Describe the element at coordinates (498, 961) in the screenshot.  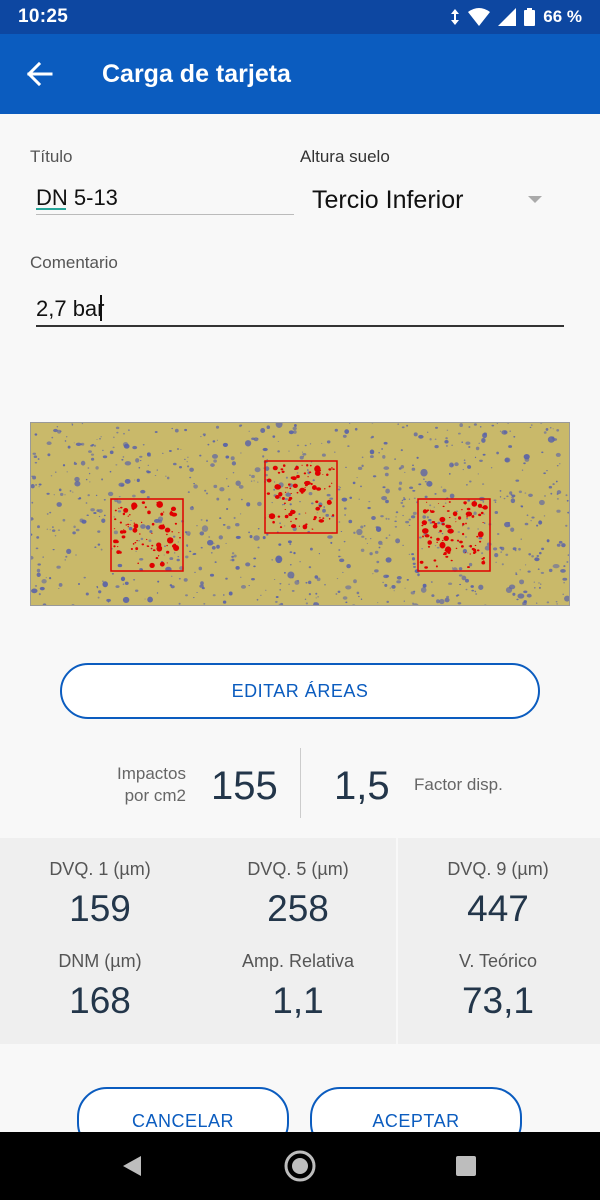
I see `v-teorico-label: V. Teórico` at that location.